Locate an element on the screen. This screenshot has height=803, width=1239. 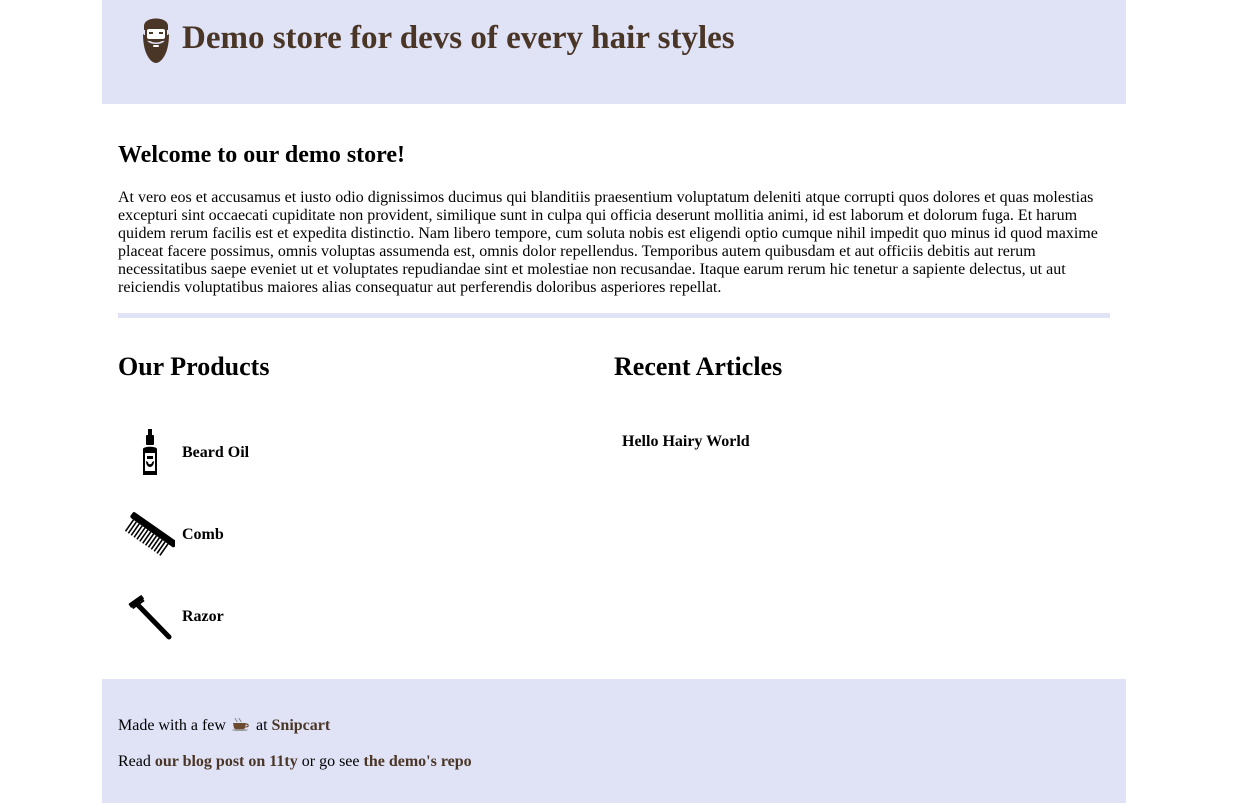
product-list: Beard Oil Comb Razor is located at coordinates (183, 535).